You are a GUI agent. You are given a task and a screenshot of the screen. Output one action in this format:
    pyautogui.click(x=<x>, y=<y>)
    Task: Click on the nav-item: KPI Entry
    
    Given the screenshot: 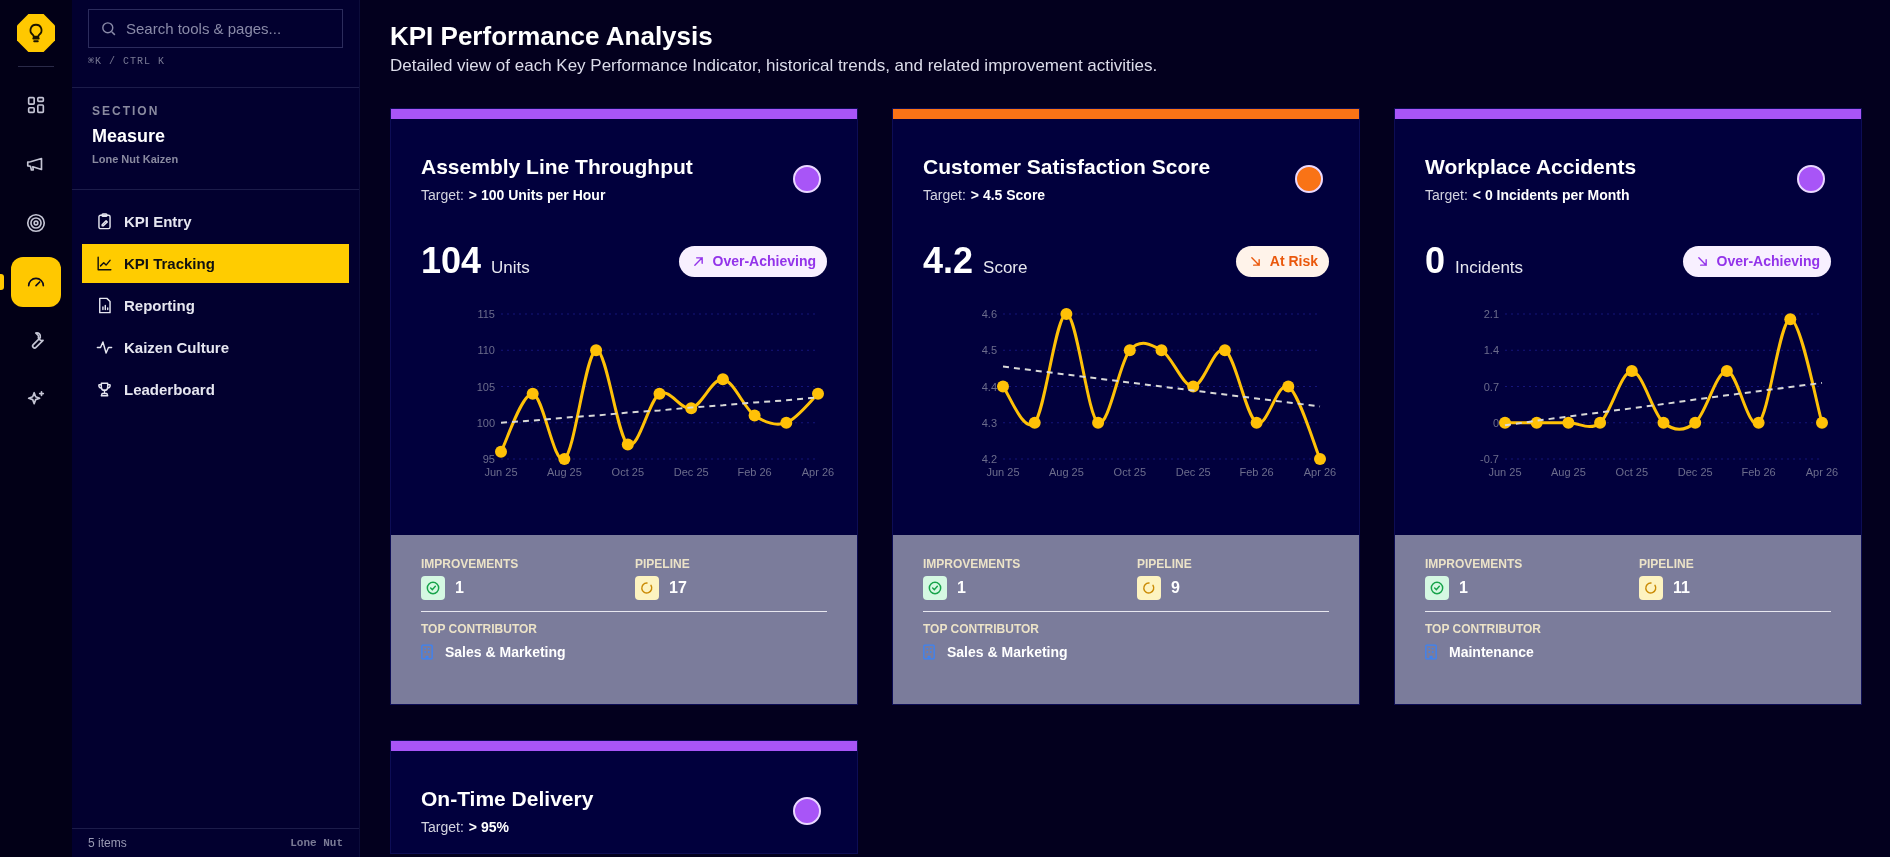 What is the action you would take?
    pyautogui.click(x=215, y=221)
    